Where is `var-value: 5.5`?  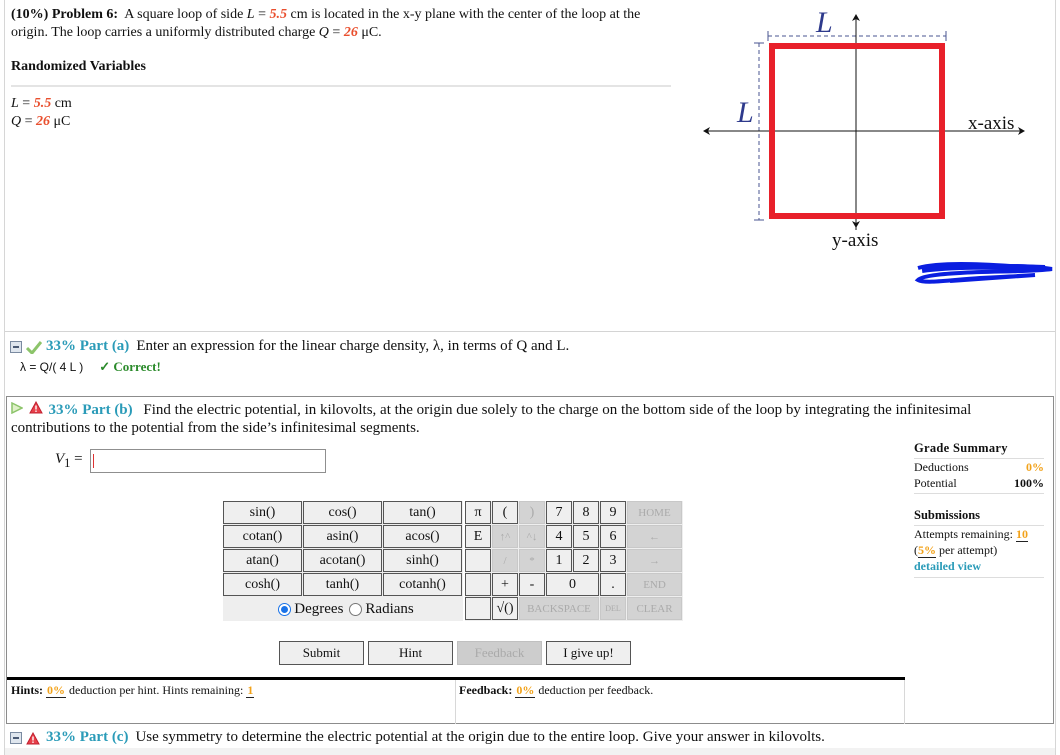 var-value: 5.5 is located at coordinates (42, 103).